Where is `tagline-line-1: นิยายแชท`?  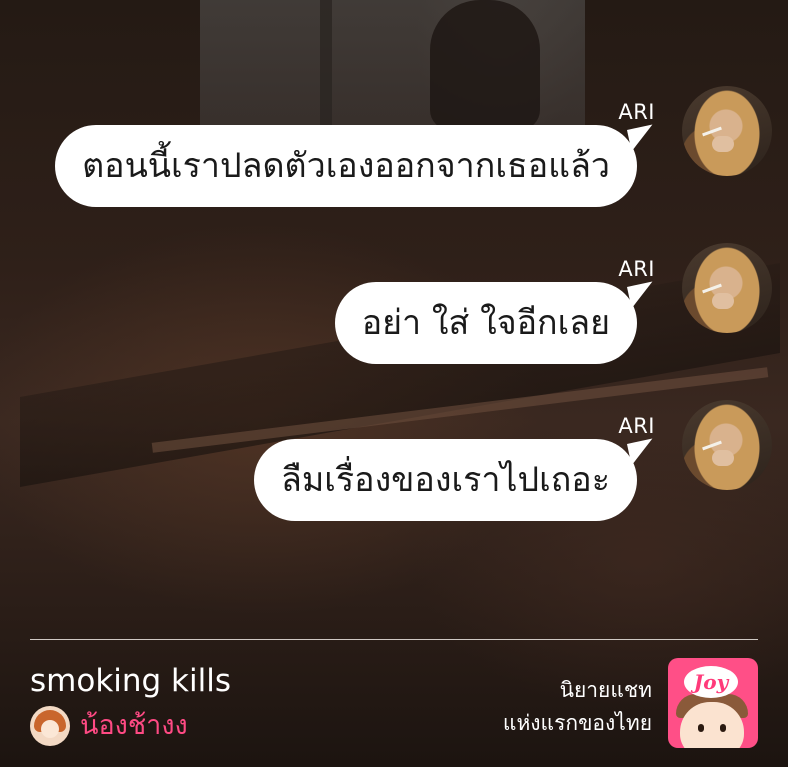
tagline-line-1: นิยายแชท is located at coordinates (605, 690).